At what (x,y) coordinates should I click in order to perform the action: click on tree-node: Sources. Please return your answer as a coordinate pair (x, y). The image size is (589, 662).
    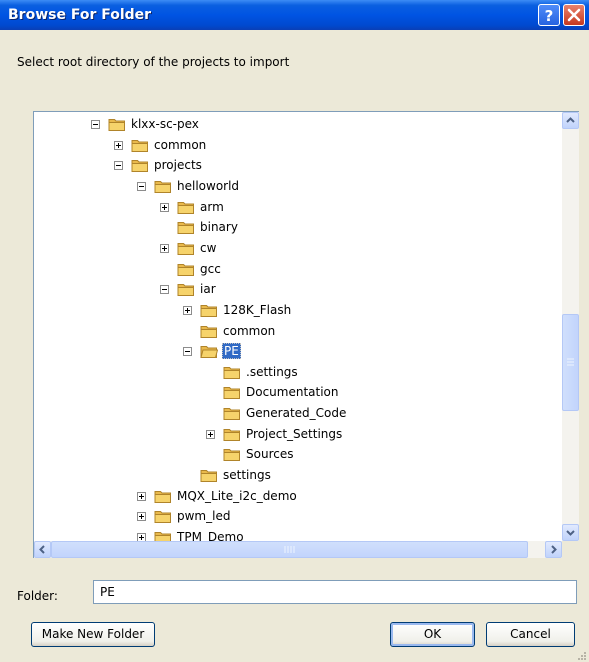
    Looking at the image, I should click on (356, 455).